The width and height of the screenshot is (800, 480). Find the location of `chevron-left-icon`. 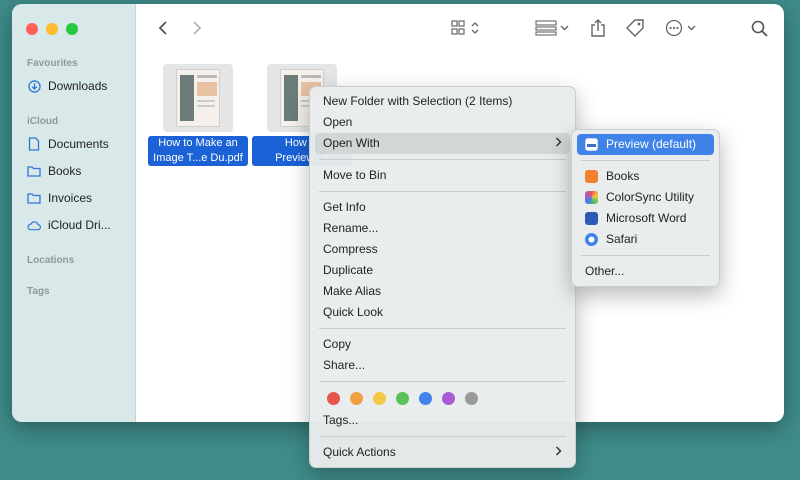

chevron-left-icon is located at coordinates (162, 28).